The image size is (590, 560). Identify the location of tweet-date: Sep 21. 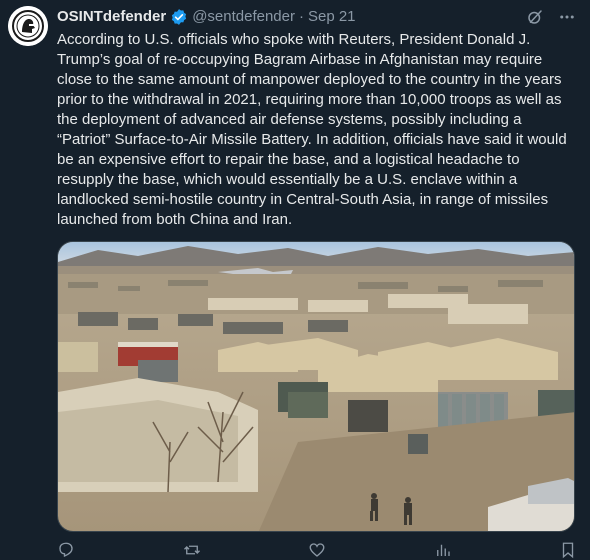
(332, 17).